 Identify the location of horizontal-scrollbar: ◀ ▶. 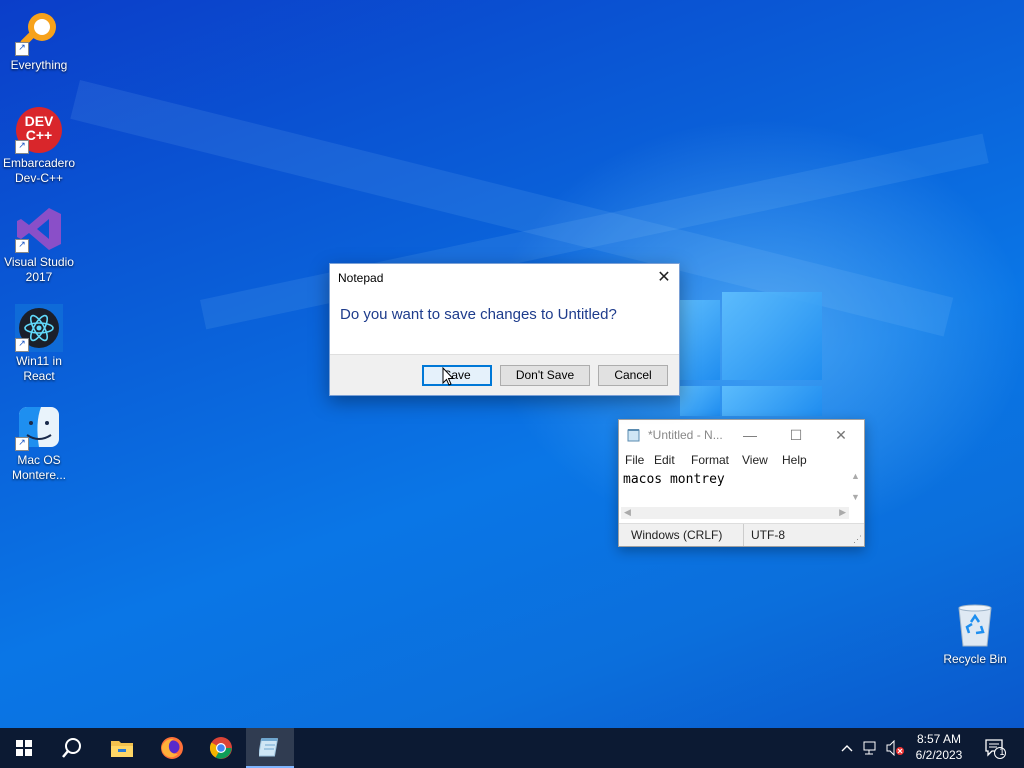
(735, 513).